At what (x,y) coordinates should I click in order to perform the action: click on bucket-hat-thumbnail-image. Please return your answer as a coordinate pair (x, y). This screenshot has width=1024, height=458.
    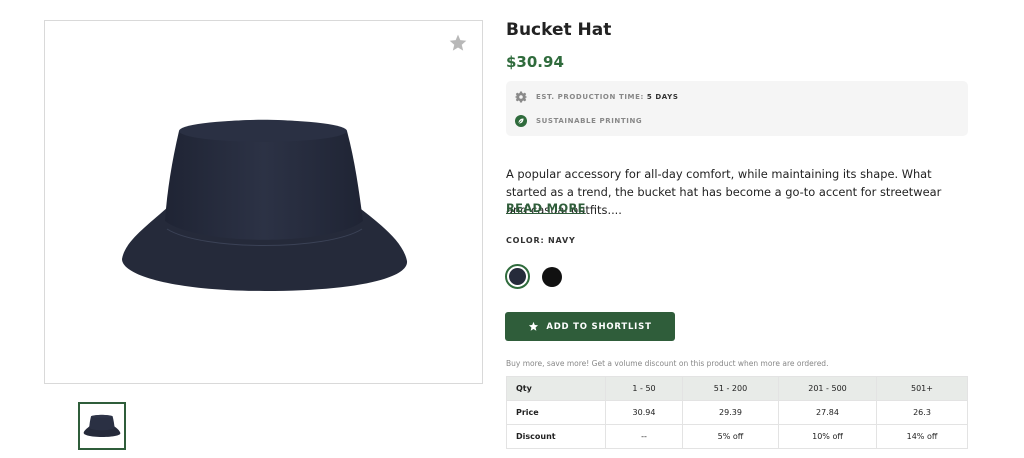
    Looking at the image, I should click on (102, 425).